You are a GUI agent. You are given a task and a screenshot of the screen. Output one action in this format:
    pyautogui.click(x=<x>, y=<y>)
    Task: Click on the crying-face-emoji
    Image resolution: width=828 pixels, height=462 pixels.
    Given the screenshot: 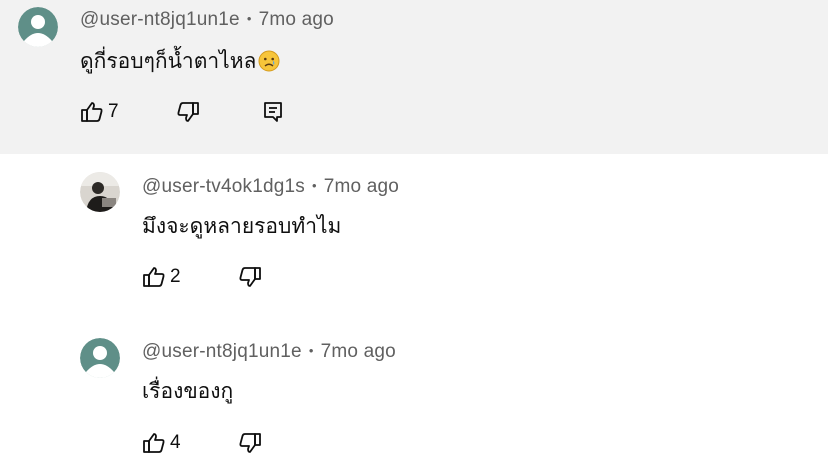 What is the action you would take?
    pyautogui.click(x=269, y=63)
    